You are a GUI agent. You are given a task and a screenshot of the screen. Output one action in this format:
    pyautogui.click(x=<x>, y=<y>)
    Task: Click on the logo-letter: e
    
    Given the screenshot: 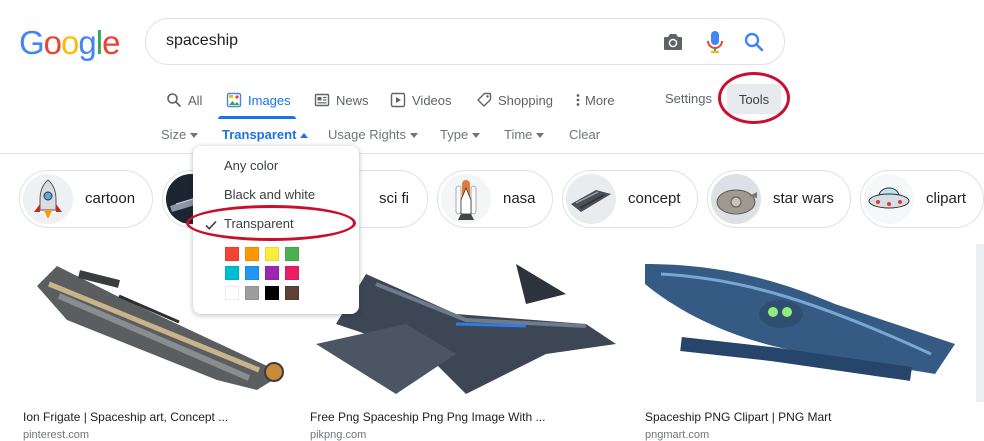 What is the action you would take?
    pyautogui.click(x=111, y=42)
    